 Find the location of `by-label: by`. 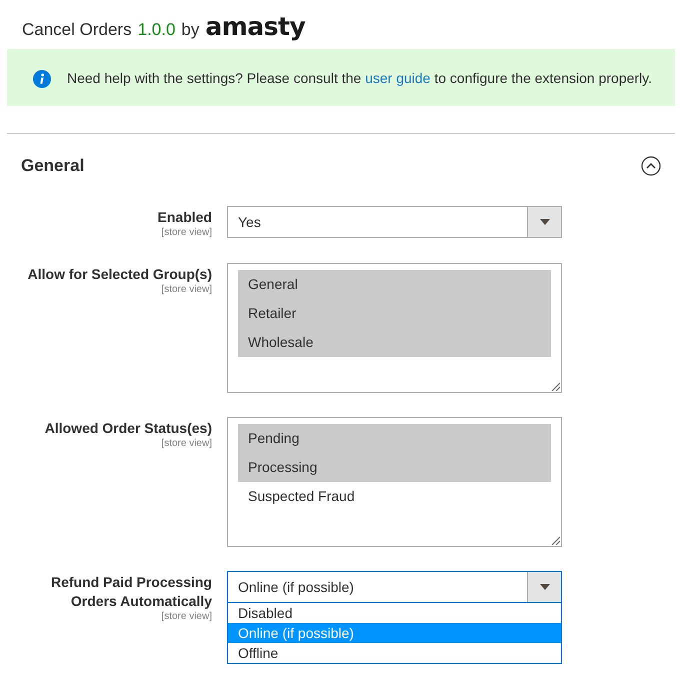

by-label: by is located at coordinates (190, 30).